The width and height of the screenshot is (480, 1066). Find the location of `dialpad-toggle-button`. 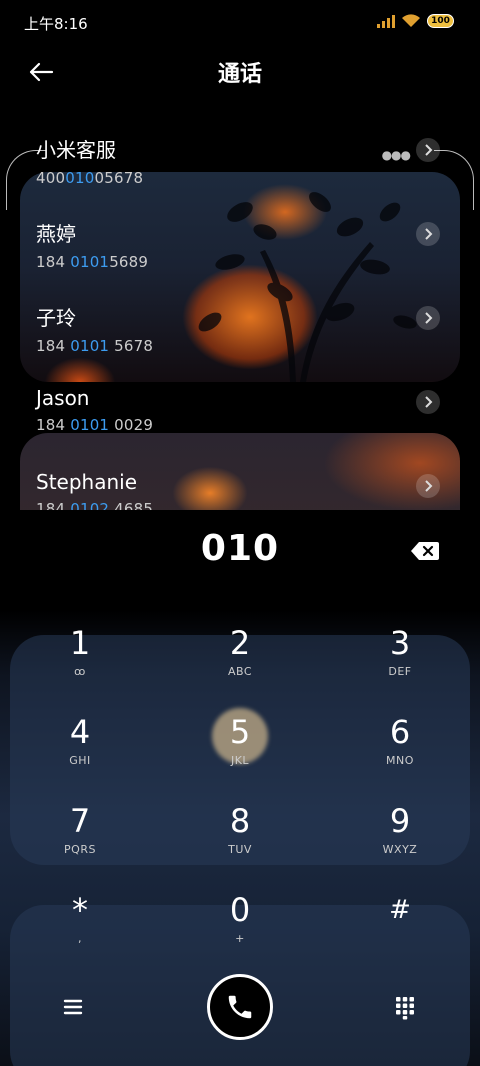

dialpad-toggle-button is located at coordinates (405, 1007).